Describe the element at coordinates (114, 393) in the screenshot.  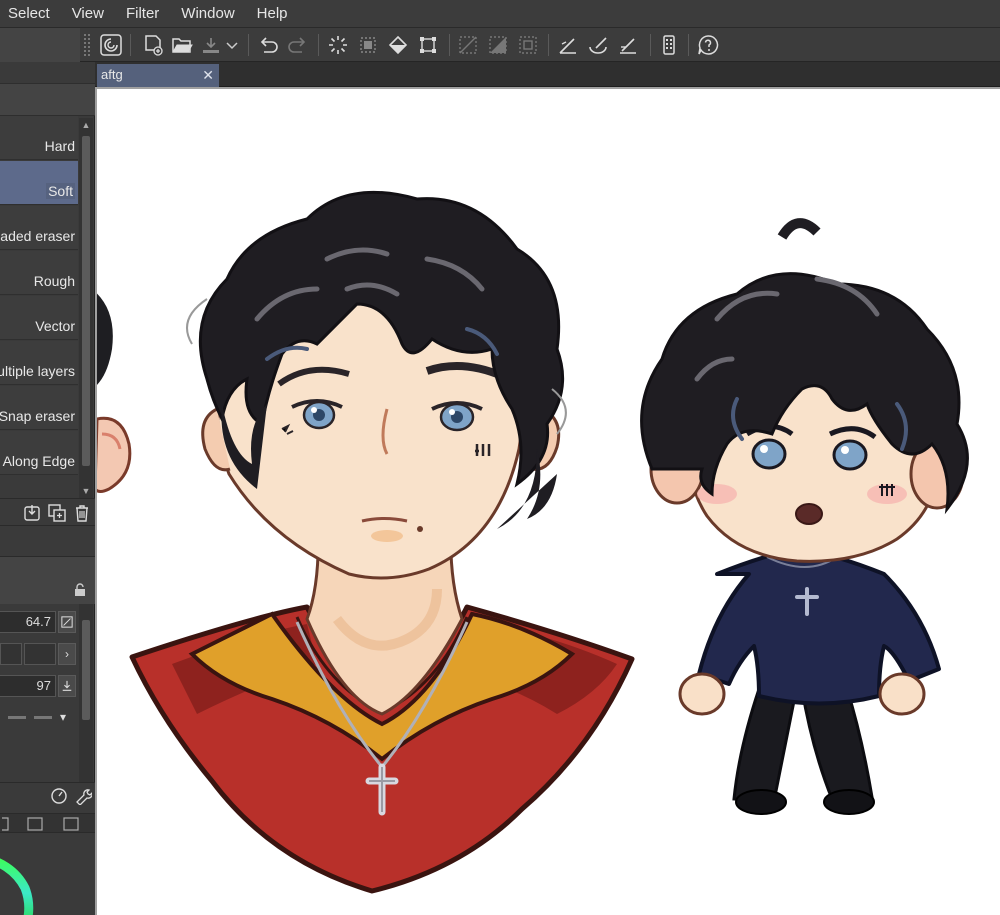
I see `partial-character` at that location.